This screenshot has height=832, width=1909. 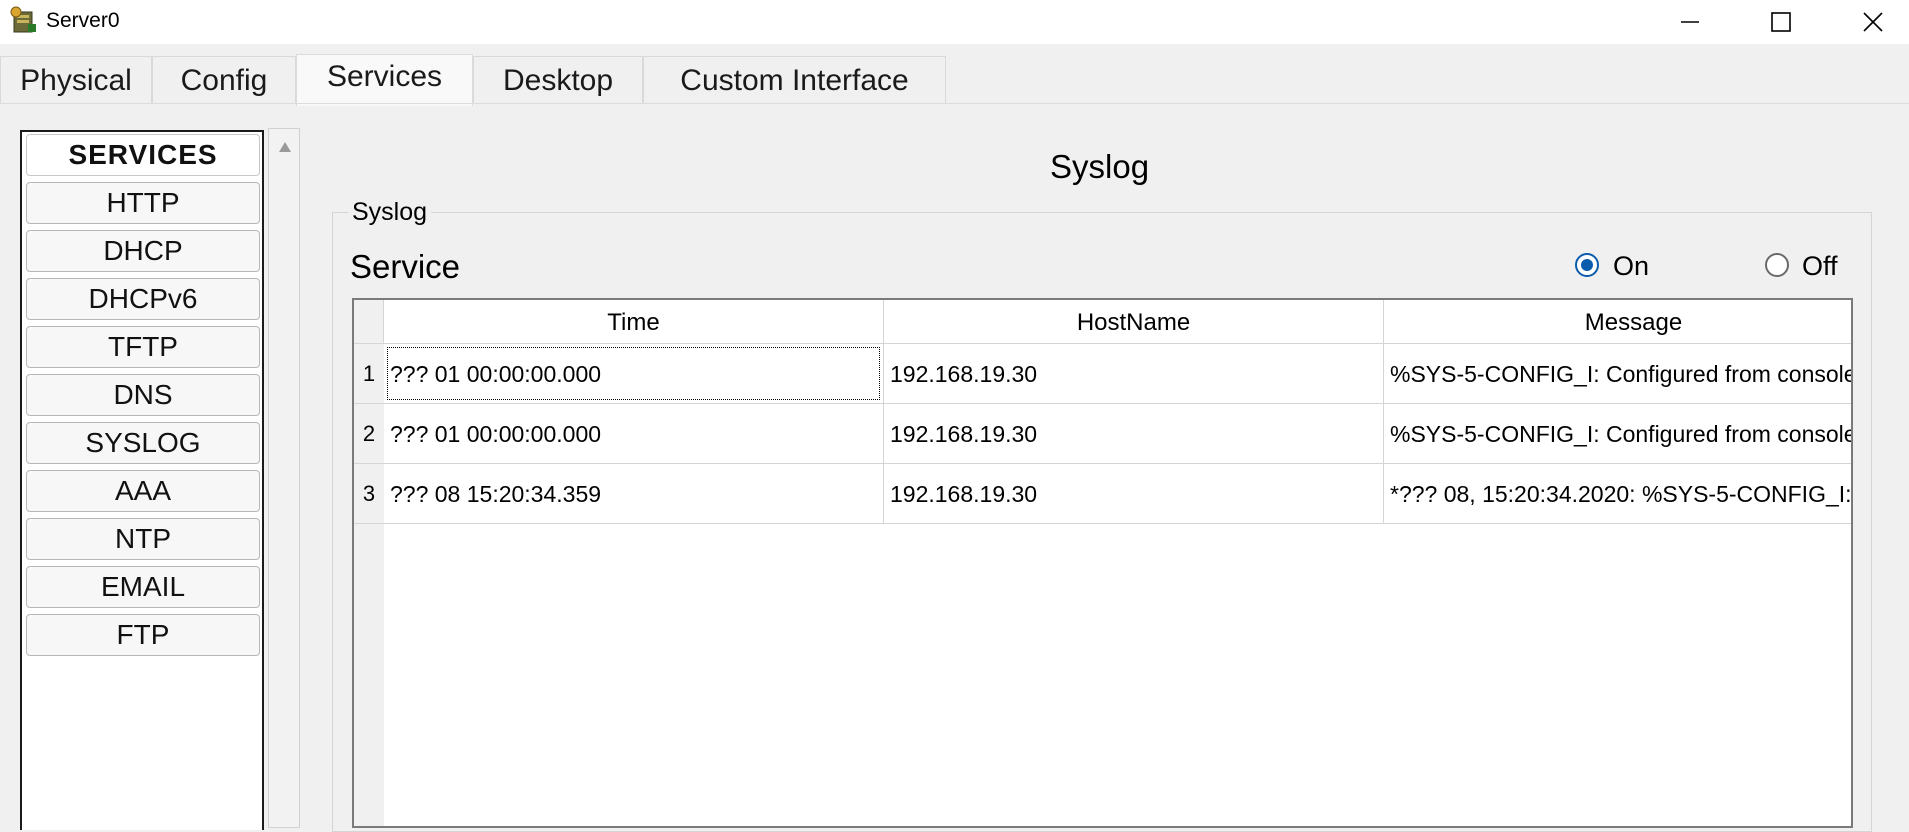 I want to click on column-header-message: Message, so click(x=1617, y=322).